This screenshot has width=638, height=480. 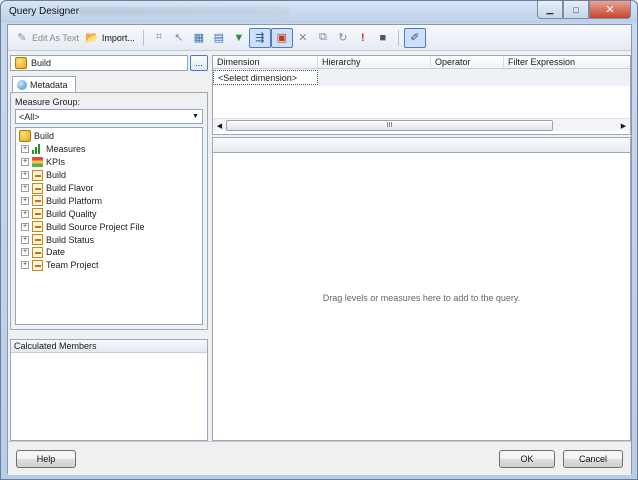 What do you see at coordinates (239, 38) in the screenshot?
I see `filter-button: ▼` at bounding box center [239, 38].